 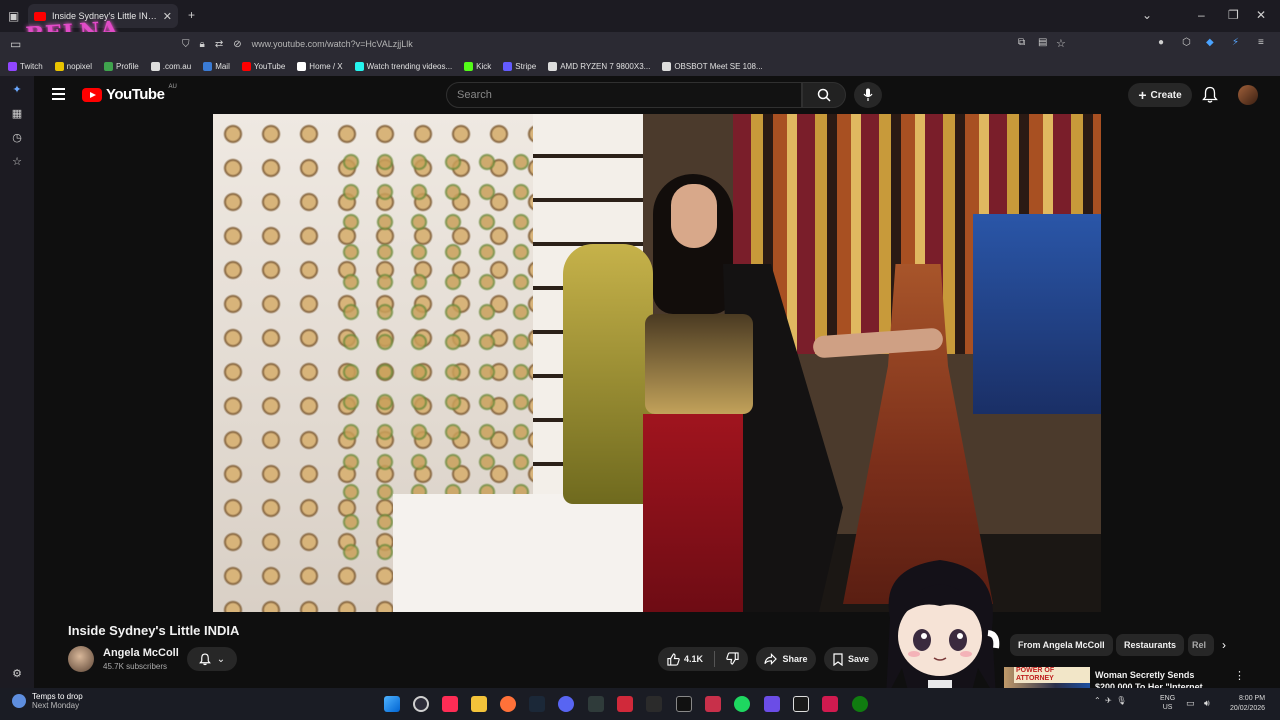 I want to click on sidebar-toggle-icon: ▭, so click(x=15, y=44).